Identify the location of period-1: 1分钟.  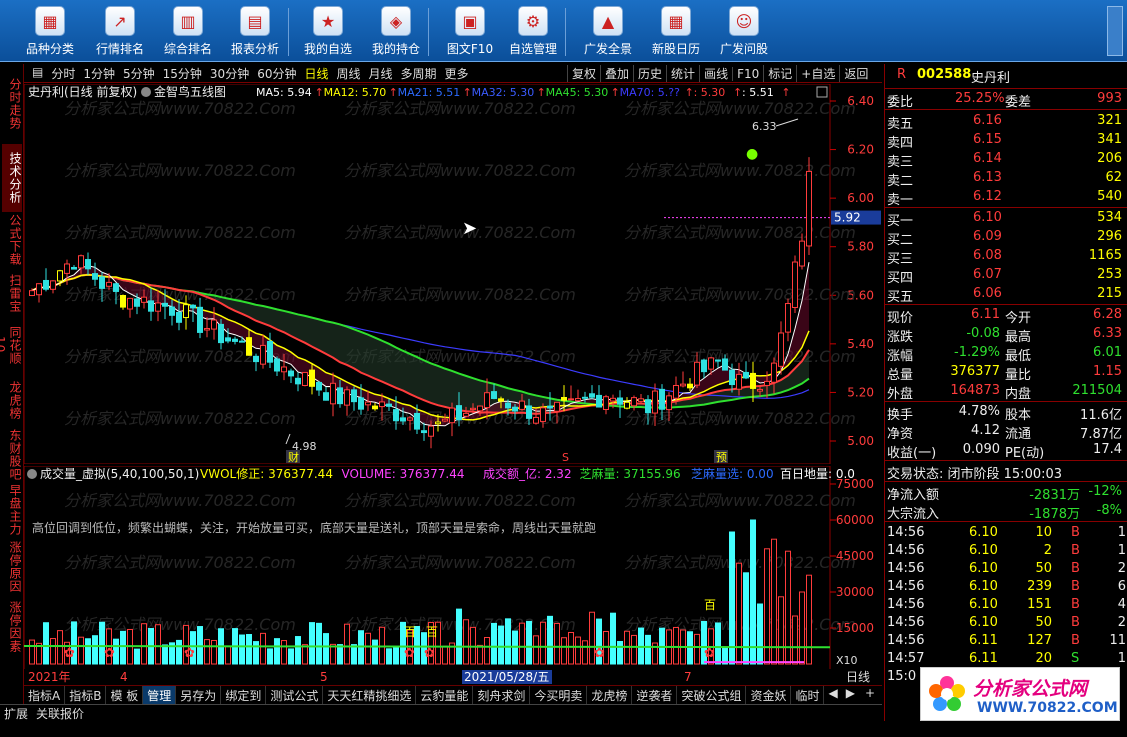
(99, 73).